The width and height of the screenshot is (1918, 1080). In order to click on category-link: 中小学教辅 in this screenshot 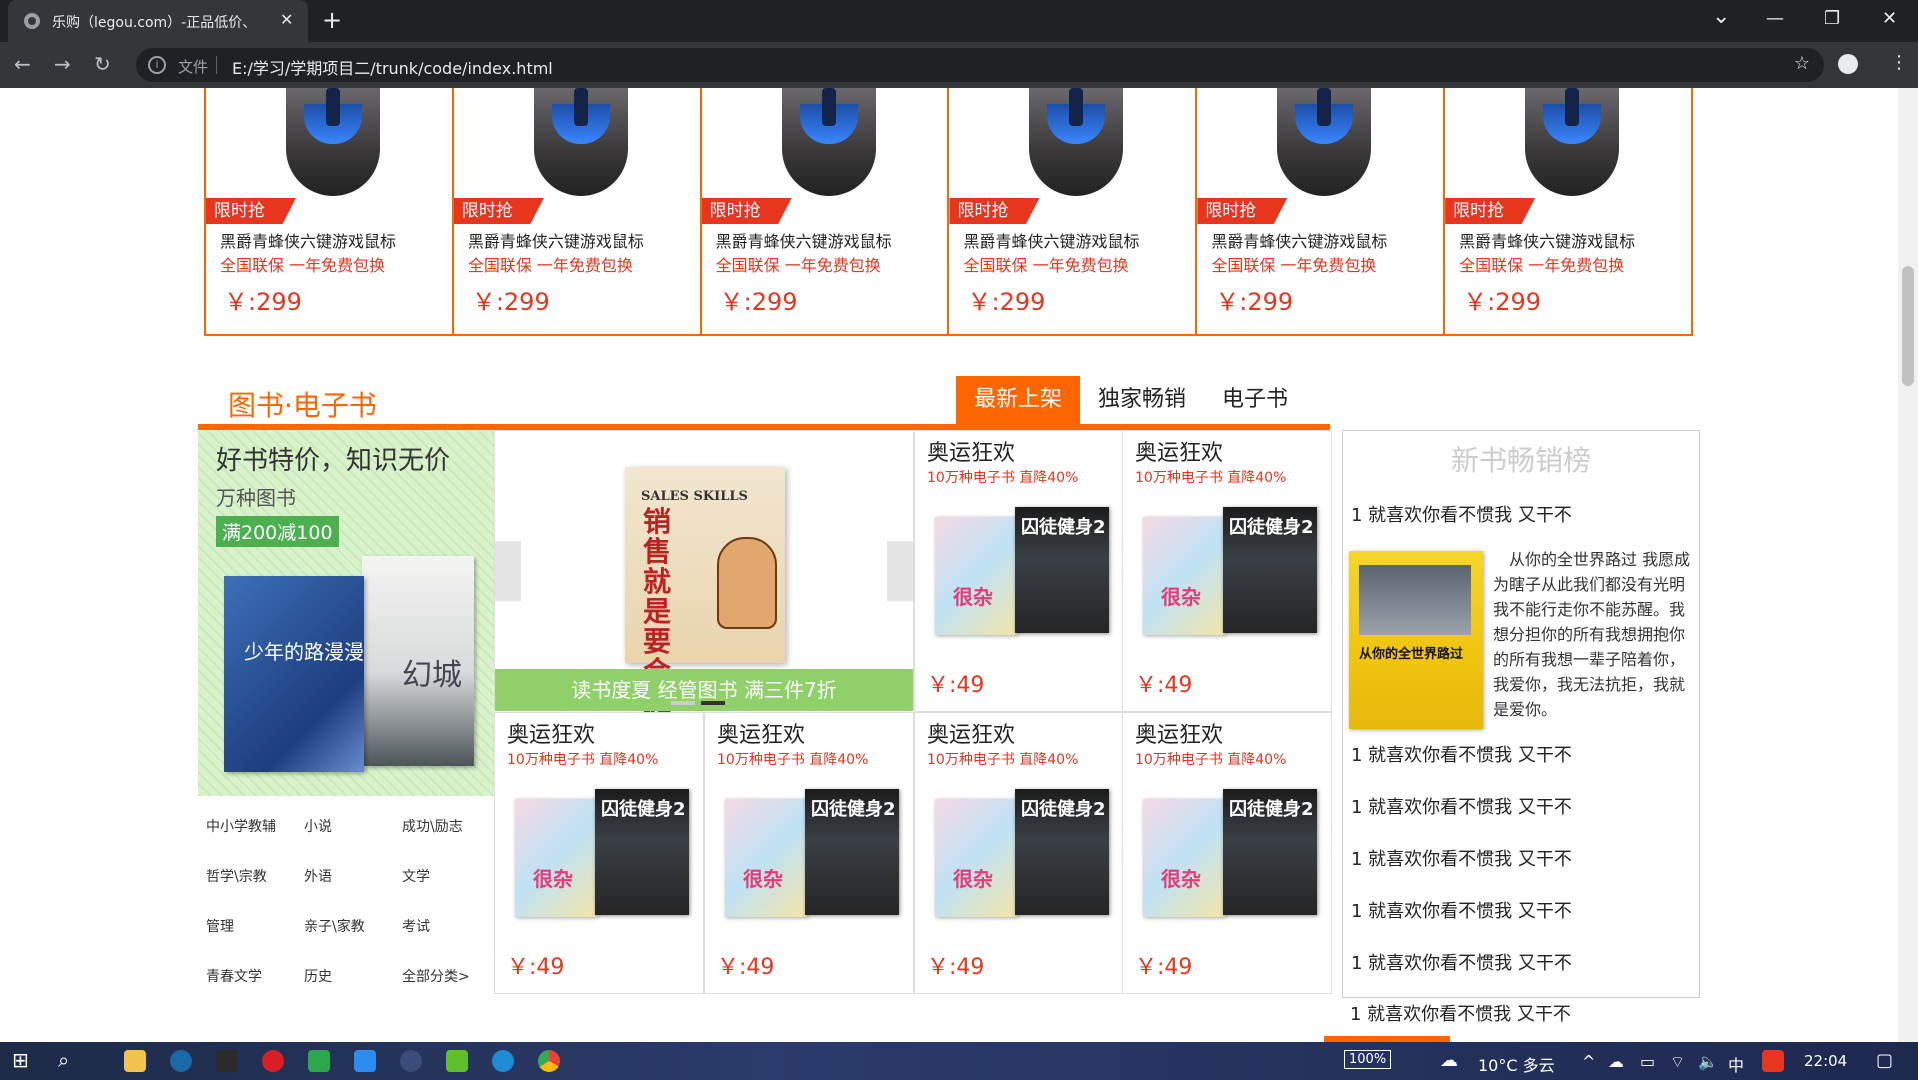, I will do `click(241, 826)`.